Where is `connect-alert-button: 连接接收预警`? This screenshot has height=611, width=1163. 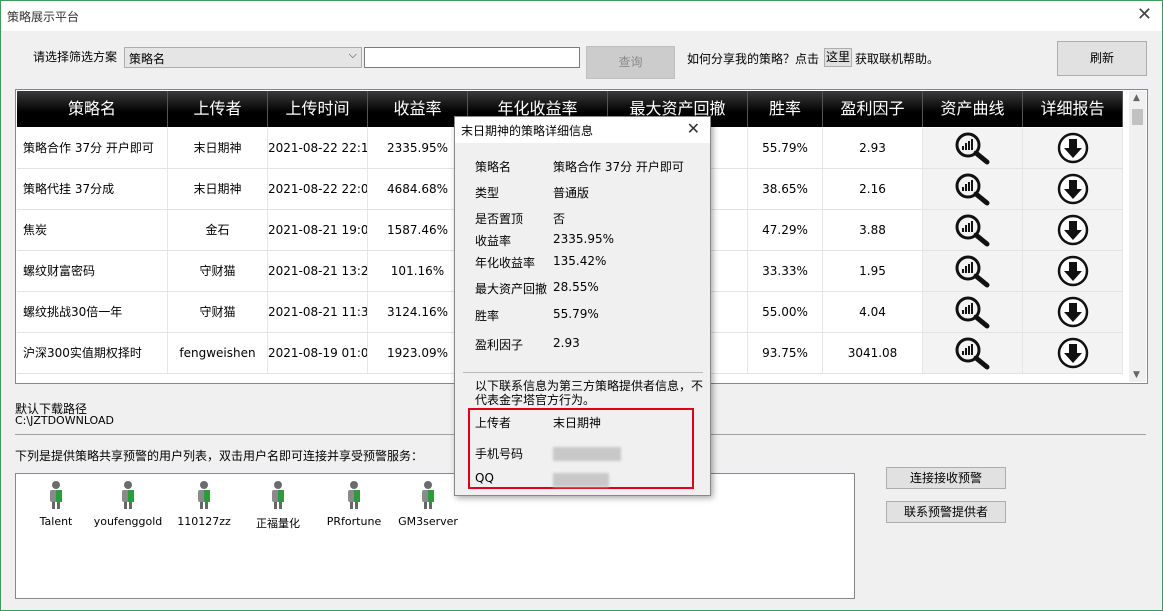 connect-alert-button: 连接接收预警 is located at coordinates (946, 478).